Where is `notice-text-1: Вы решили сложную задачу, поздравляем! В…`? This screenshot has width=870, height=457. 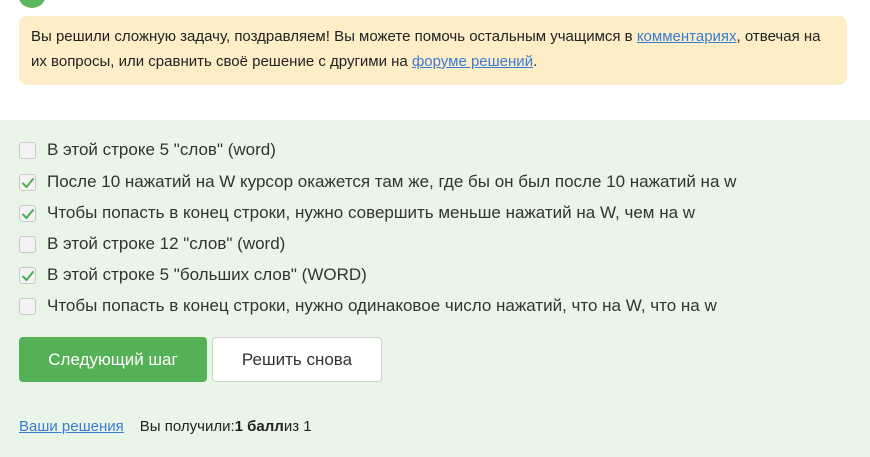
notice-text-1: Вы решили сложную задачу, поздравляем! В… is located at coordinates (334, 36).